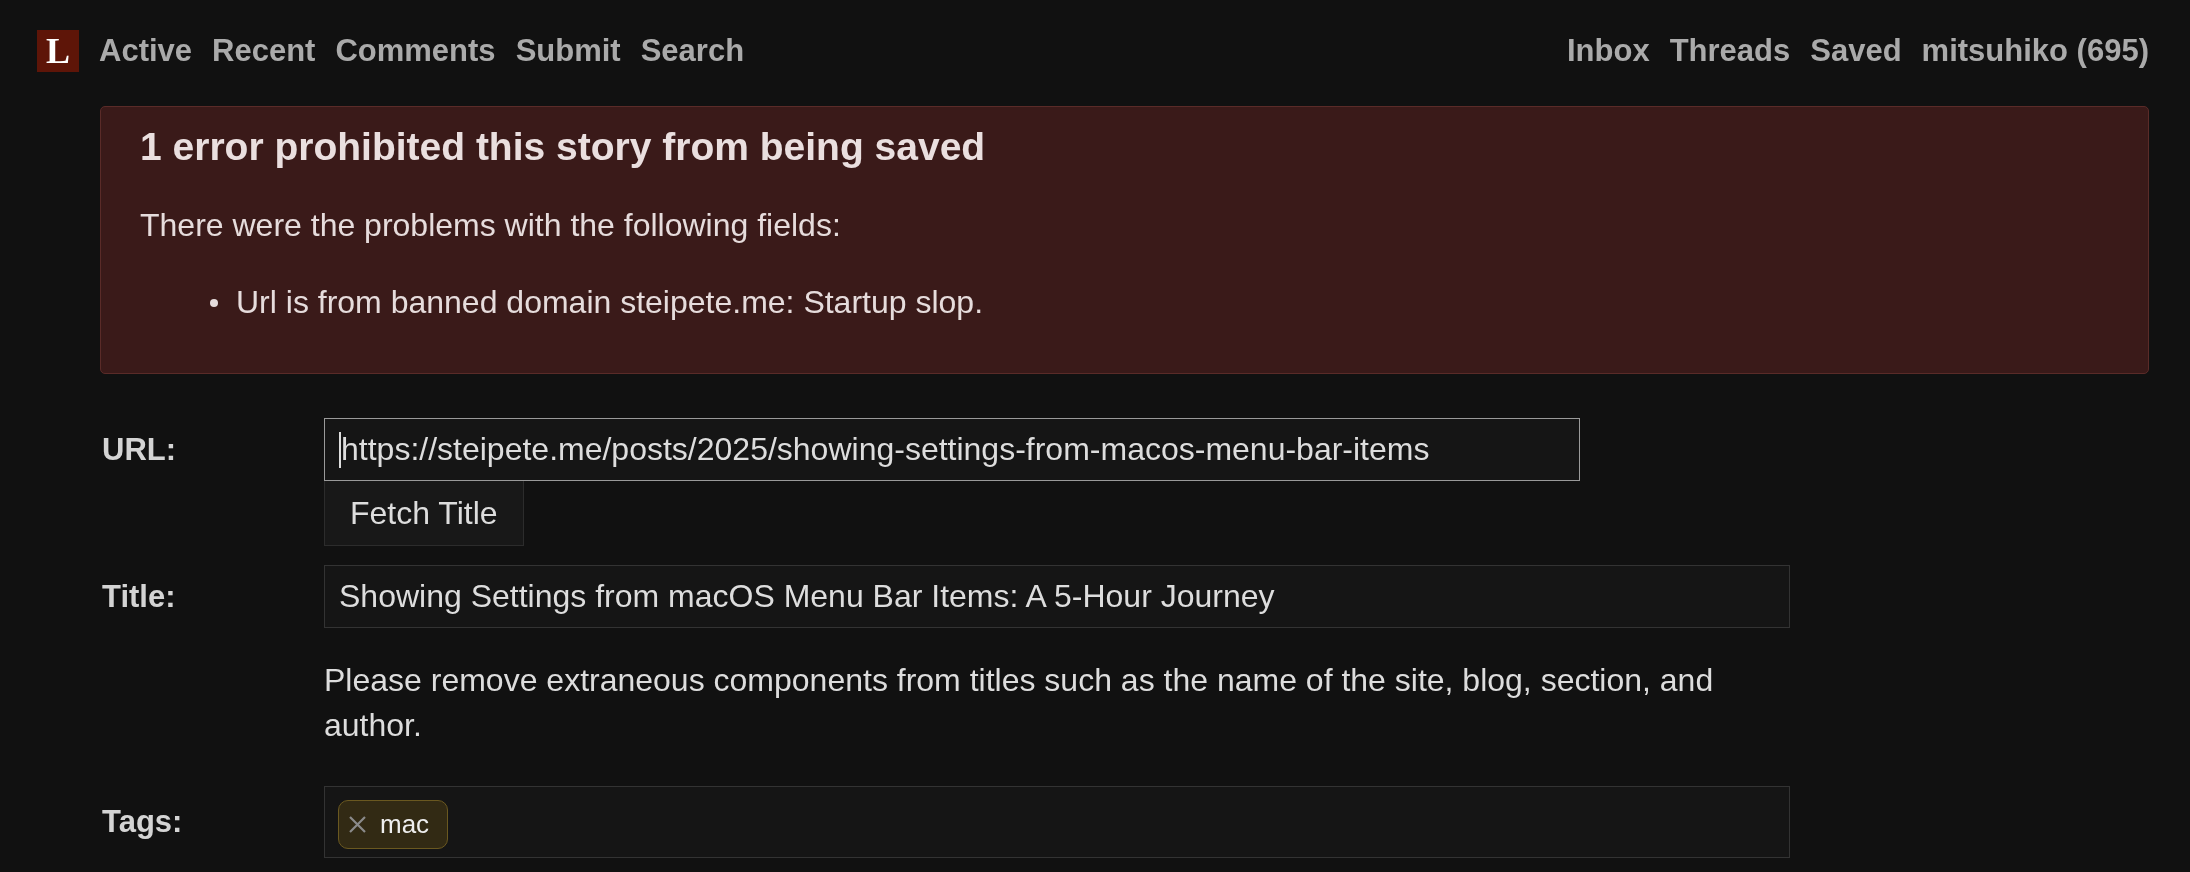 Image resolution: width=2190 pixels, height=872 pixels. Describe the element at coordinates (568, 51) in the screenshot. I see `nav-link: Submit` at that location.